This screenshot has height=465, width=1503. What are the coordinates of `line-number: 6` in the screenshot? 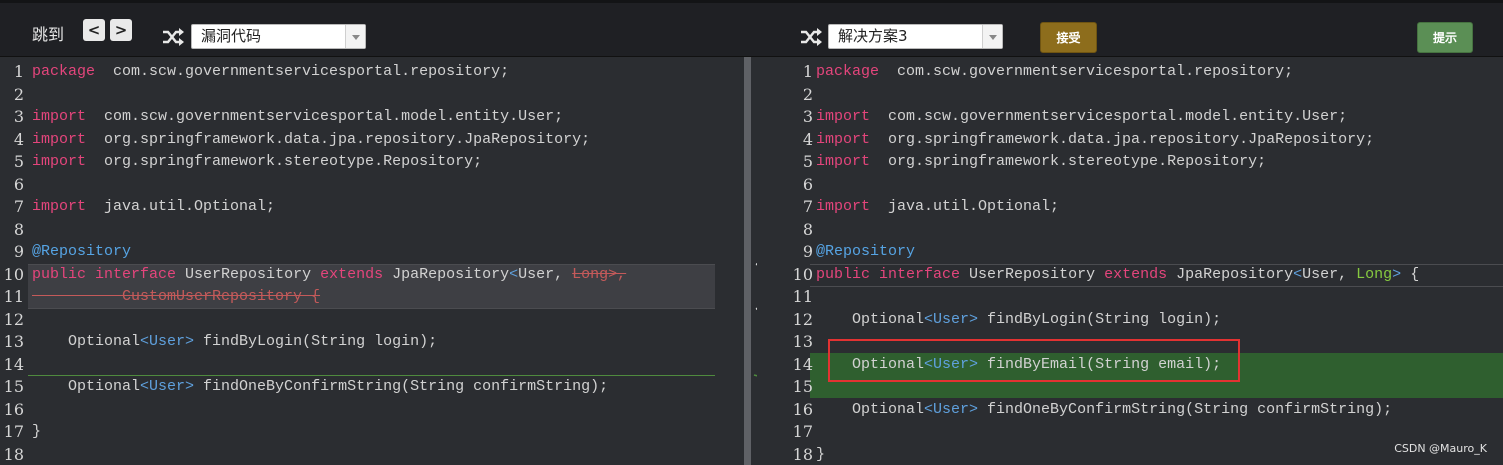 It's located at (18, 184).